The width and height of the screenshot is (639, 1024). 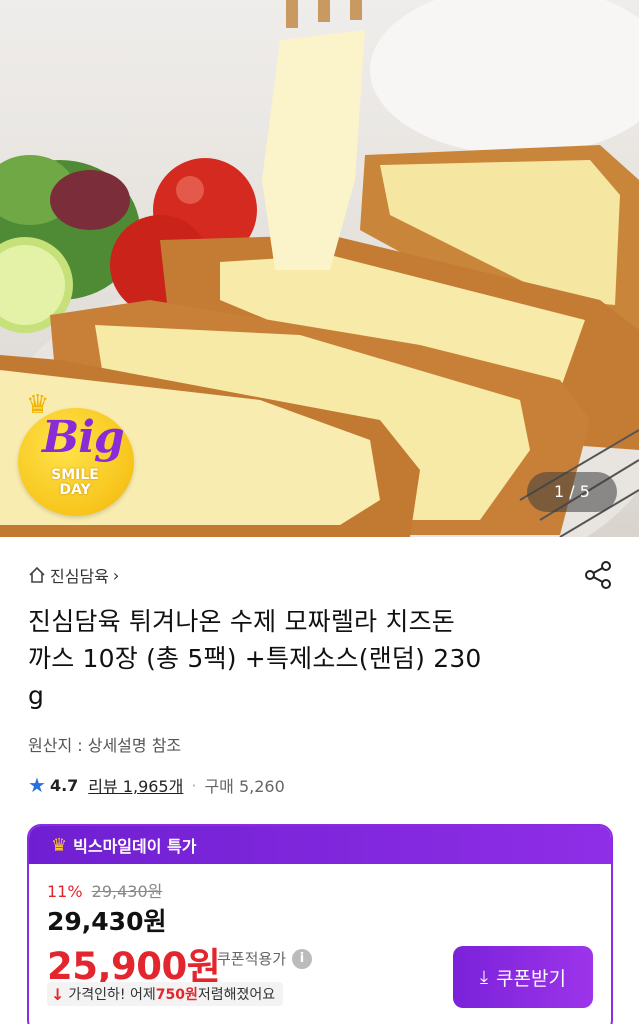 What do you see at coordinates (105, 745) in the screenshot?
I see `origin-info: 원산지 : 상세설명 참조` at bounding box center [105, 745].